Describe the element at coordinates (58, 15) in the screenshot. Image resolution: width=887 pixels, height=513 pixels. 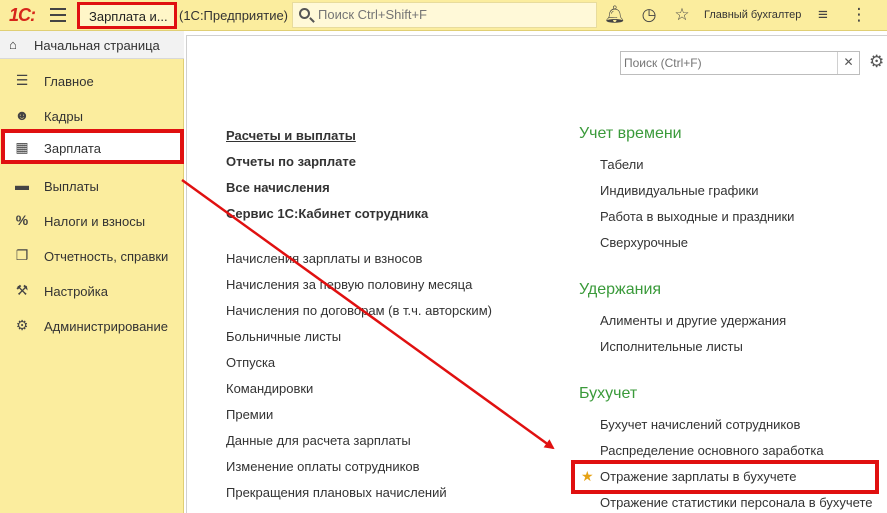
I see `main-menu-icon` at that location.